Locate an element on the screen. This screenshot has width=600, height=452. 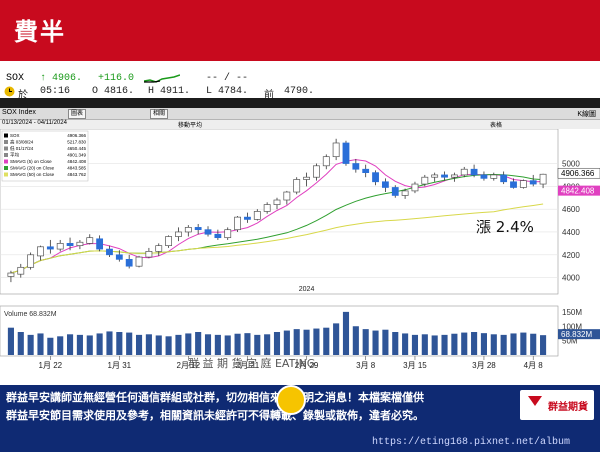
album-url: https://eting168.pixnet.net/album is located at coordinates (471, 442).